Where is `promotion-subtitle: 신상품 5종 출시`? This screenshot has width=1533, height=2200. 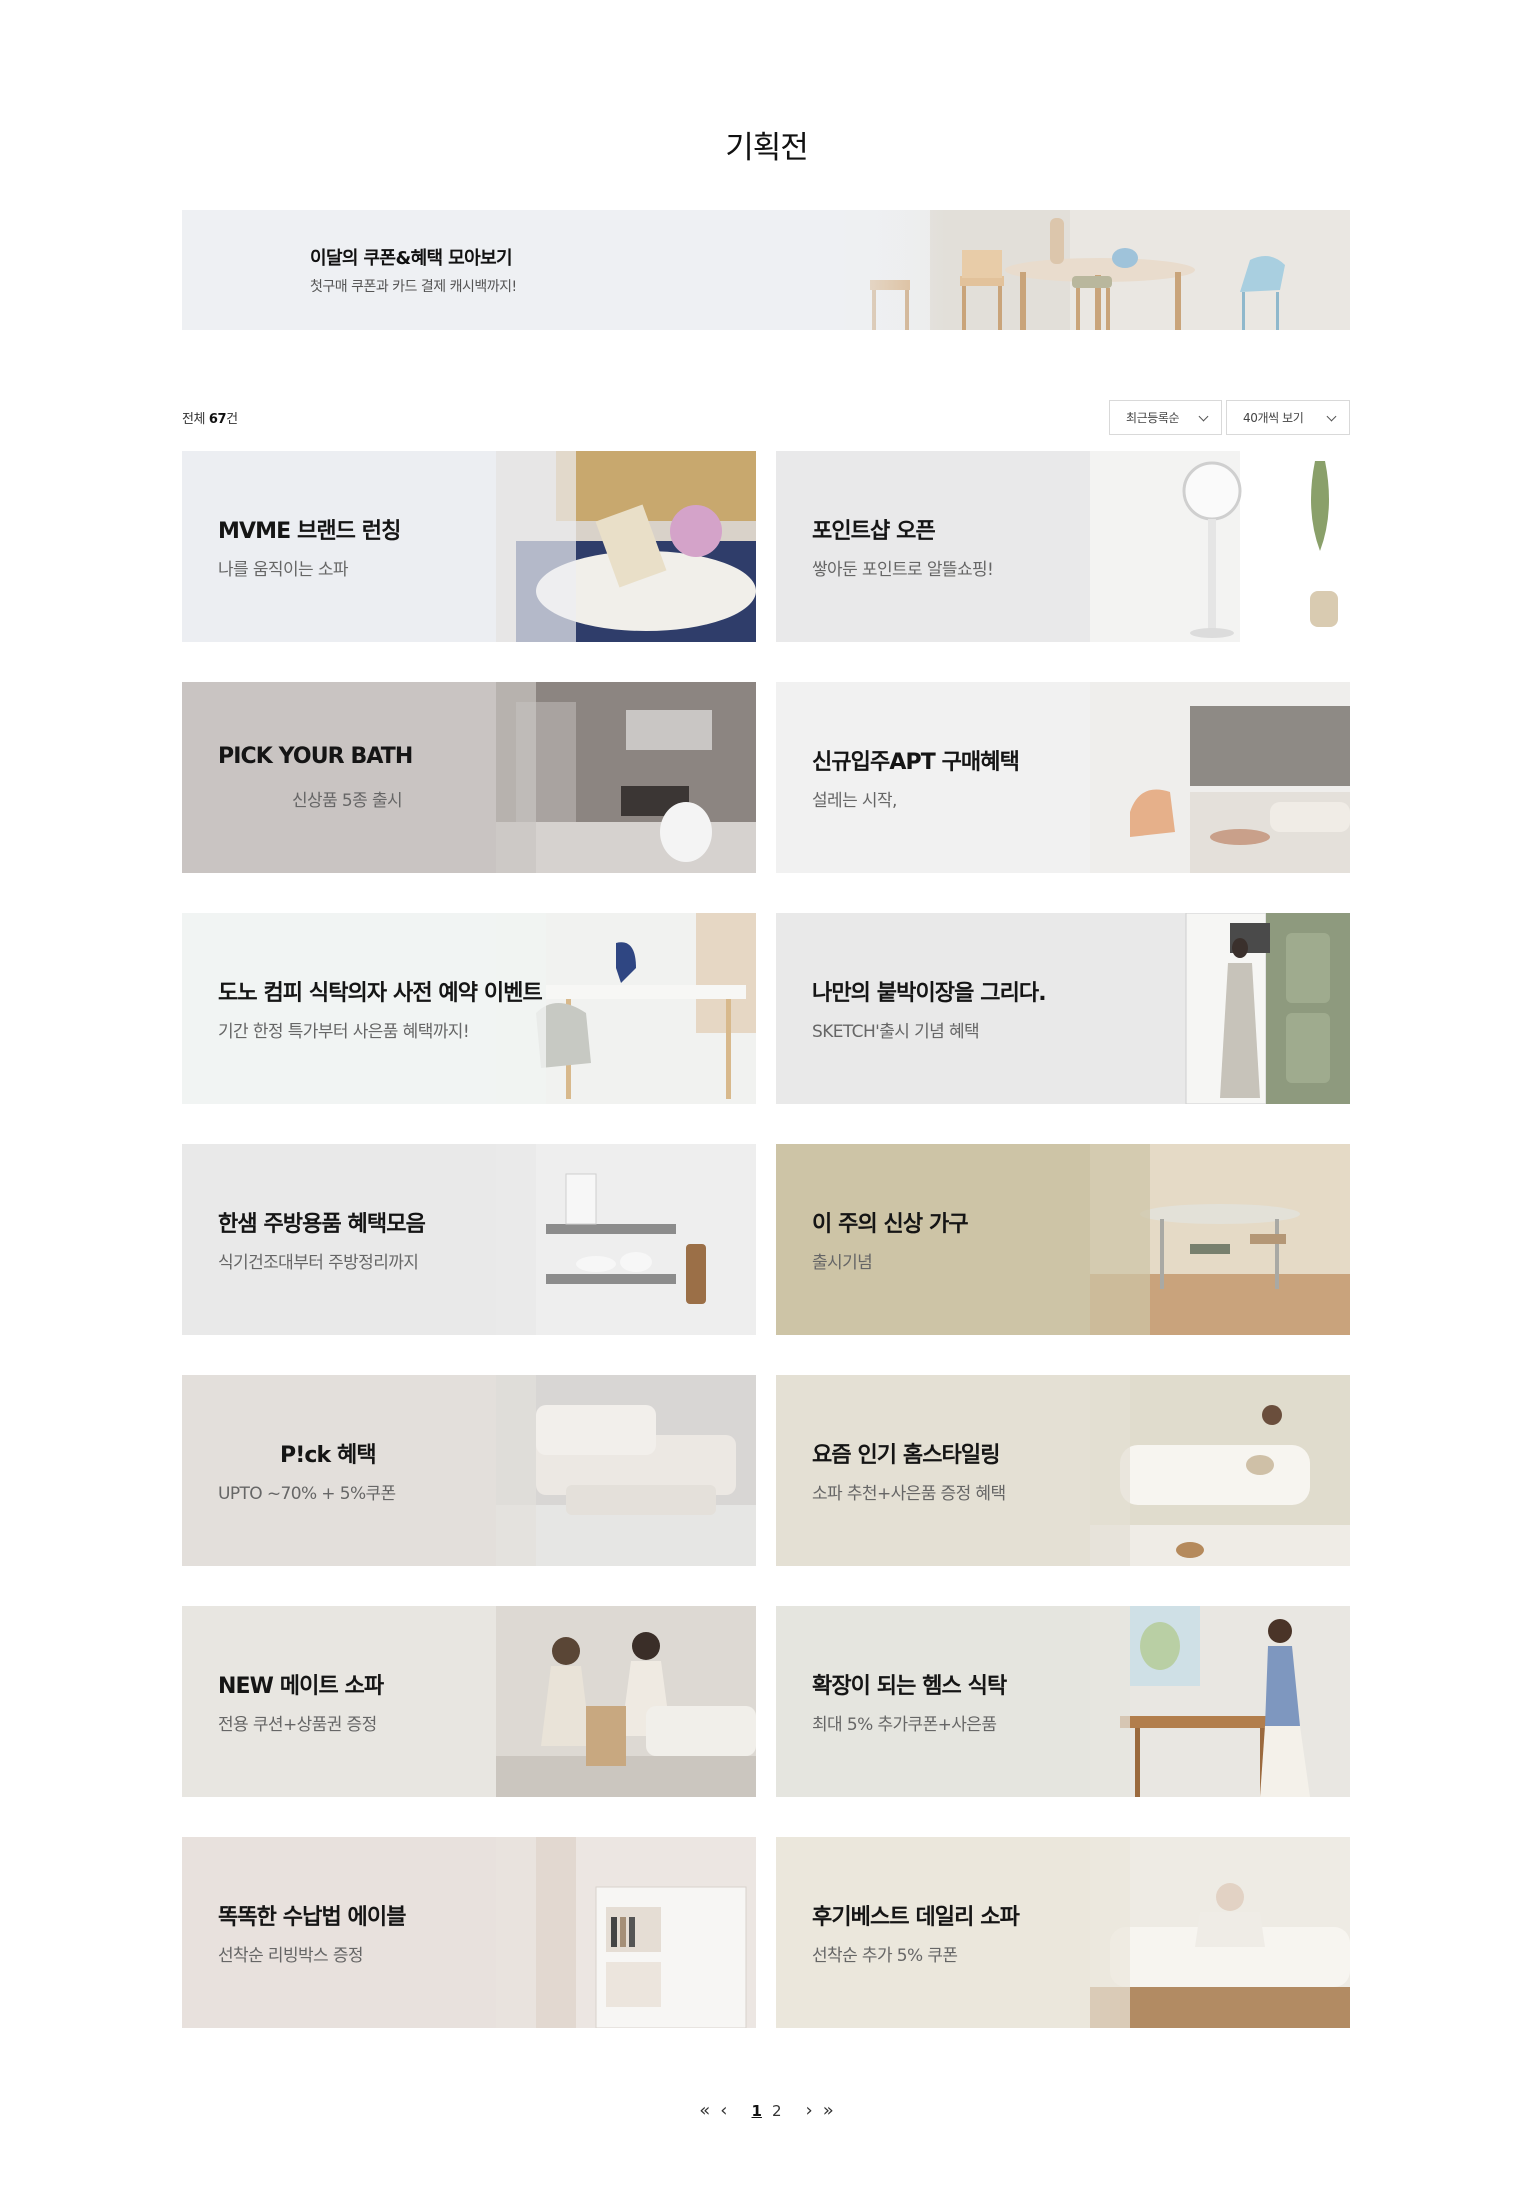
promotion-subtitle: 신상품 5종 출시 is located at coordinates (347, 801).